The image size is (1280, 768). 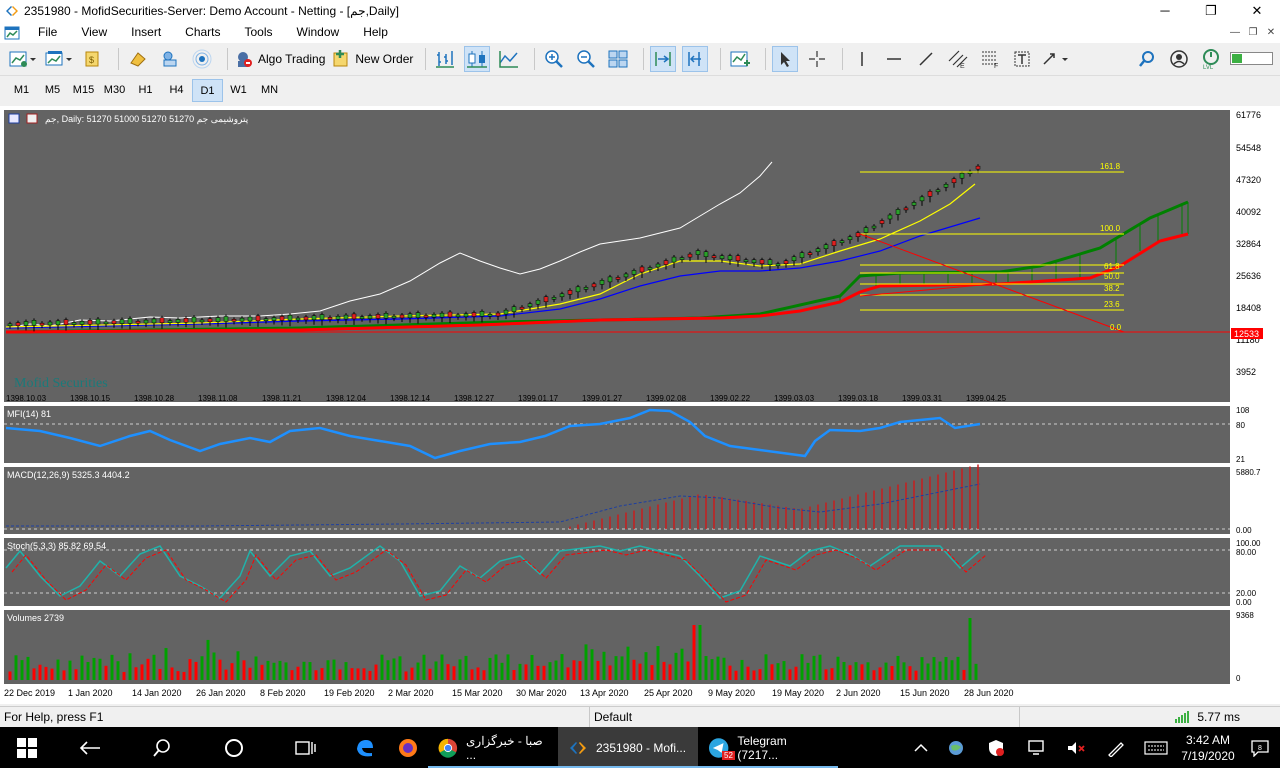 I want to click on timeframe-w1: W1, so click(x=238, y=90).